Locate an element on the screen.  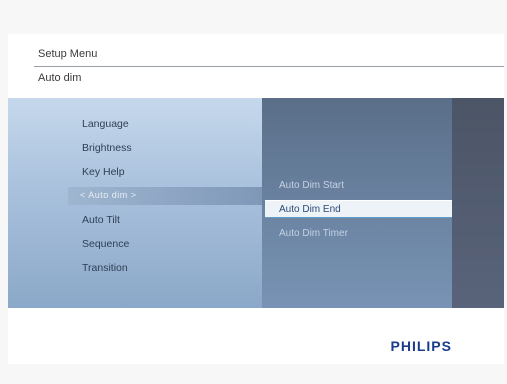
footer: PHILIPS is located at coordinates (256, 336).